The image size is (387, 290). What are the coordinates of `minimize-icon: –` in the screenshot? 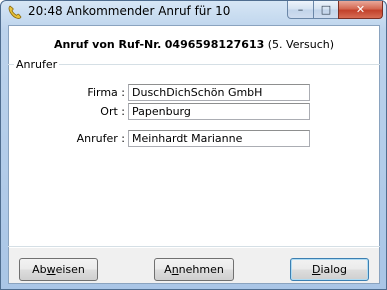 It's located at (300, 9).